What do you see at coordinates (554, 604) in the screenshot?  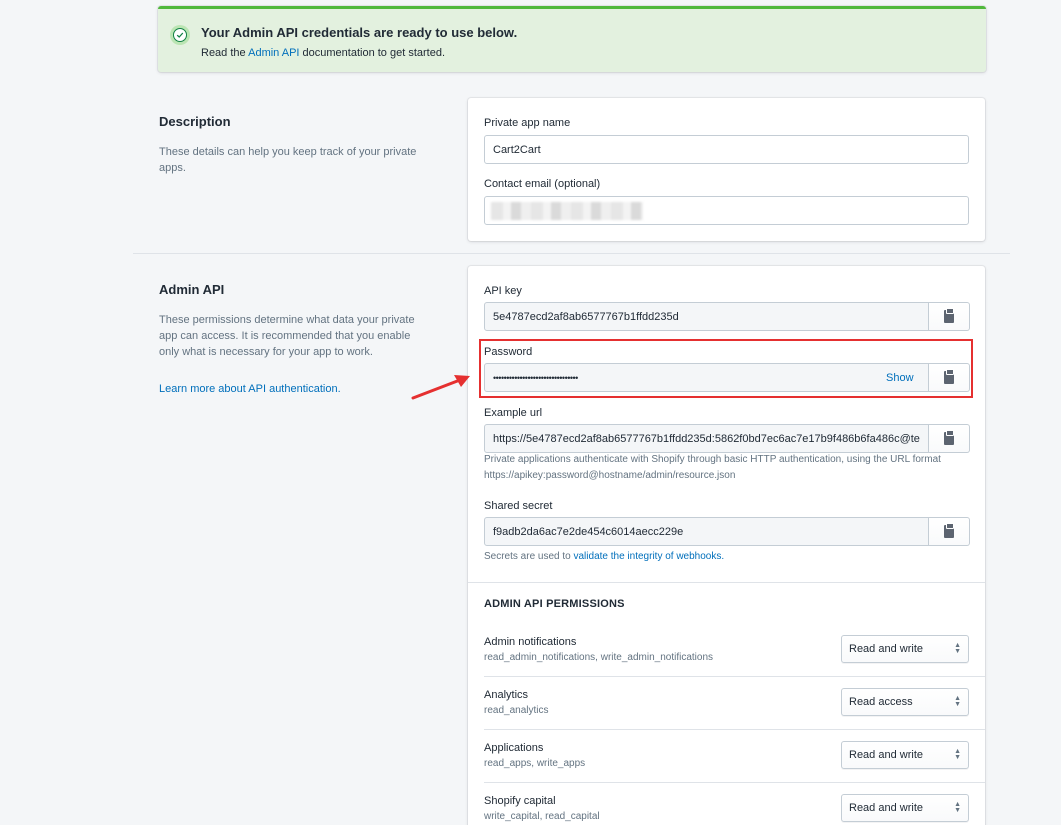 I see `permissions-heading: ADMIN API PERMISSIONS` at bounding box center [554, 604].